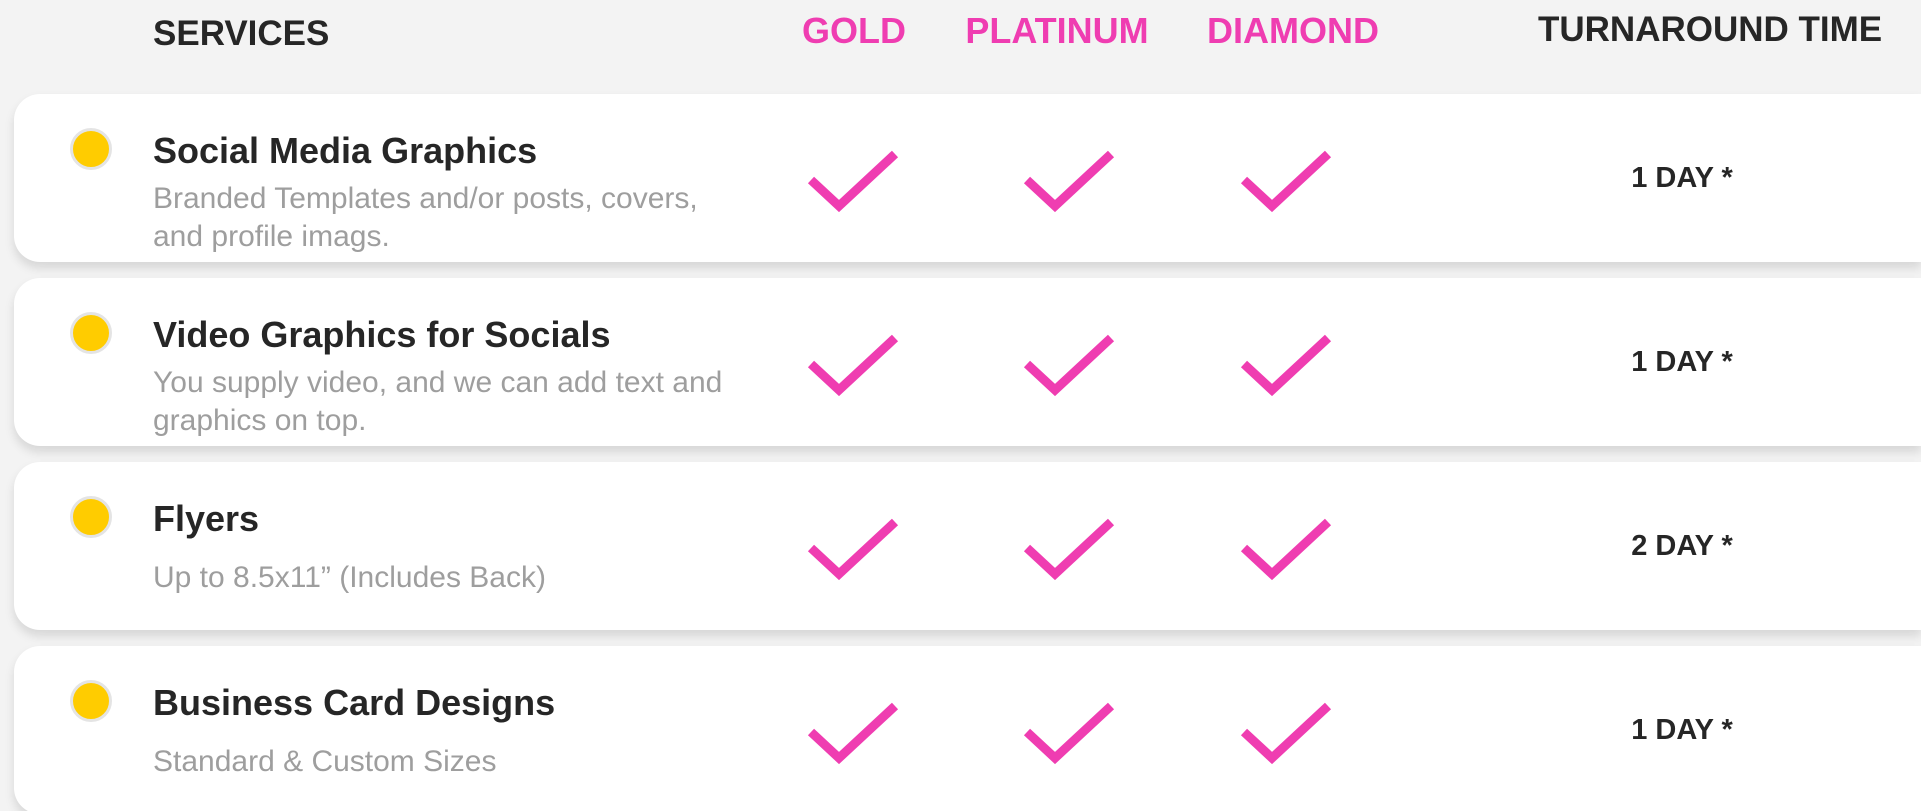 Image resolution: width=1921 pixels, height=811 pixels. What do you see at coordinates (854, 30) in the screenshot?
I see `gold-column-header: GOLD` at bounding box center [854, 30].